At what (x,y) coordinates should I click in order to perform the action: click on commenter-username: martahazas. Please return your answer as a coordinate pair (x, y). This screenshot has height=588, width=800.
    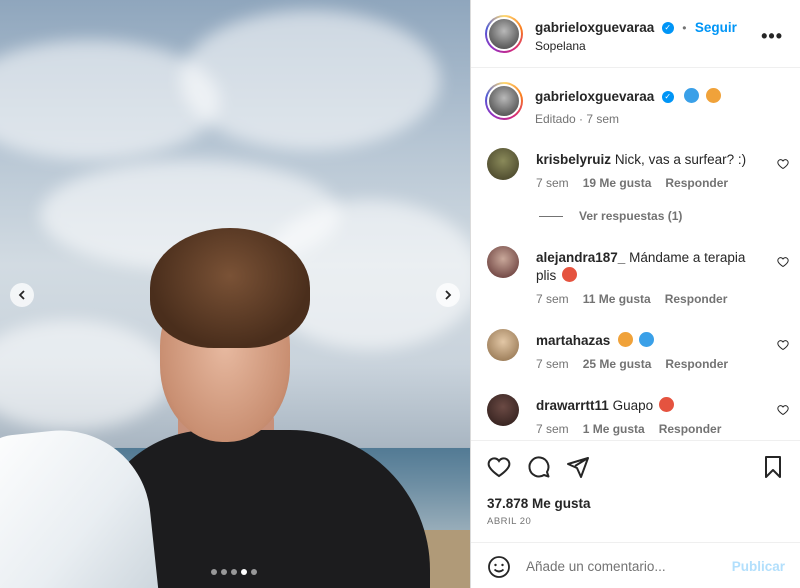
    Looking at the image, I should click on (573, 340).